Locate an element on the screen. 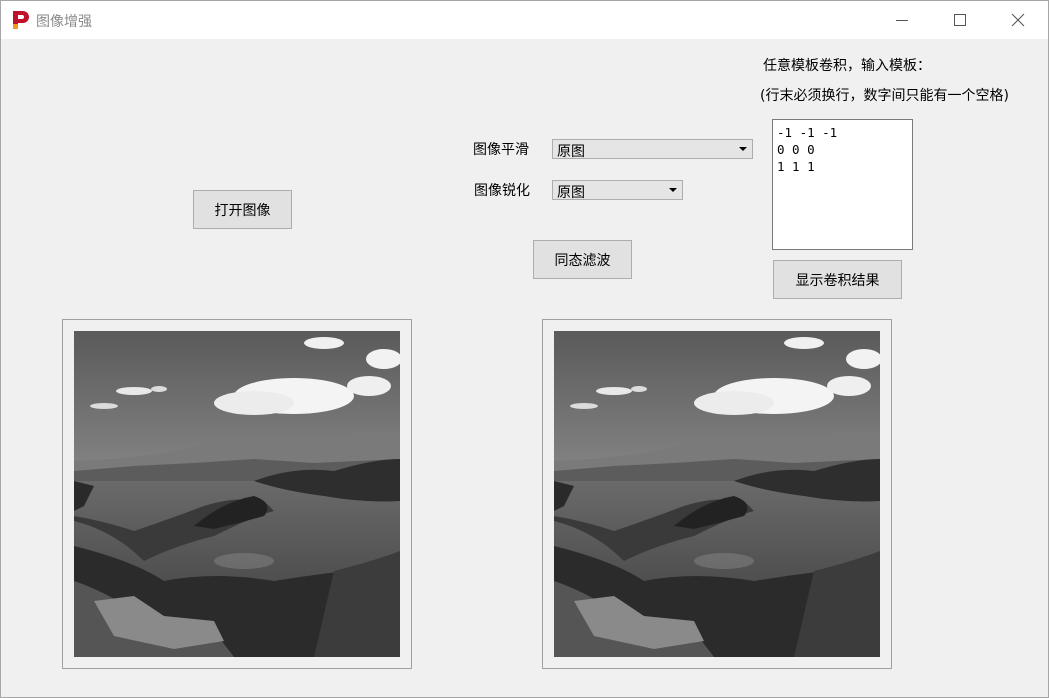 The height and width of the screenshot is (698, 1049). title-bar: 图像增强 is located at coordinates (524, 20).